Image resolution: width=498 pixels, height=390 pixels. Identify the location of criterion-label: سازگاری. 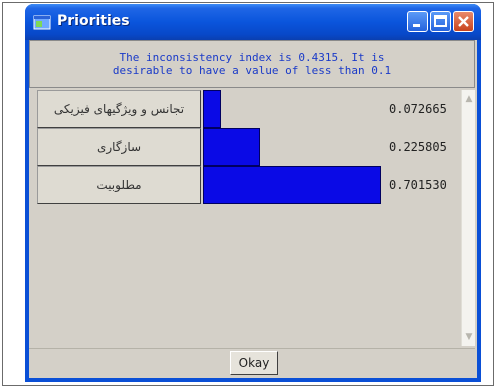
(119, 147).